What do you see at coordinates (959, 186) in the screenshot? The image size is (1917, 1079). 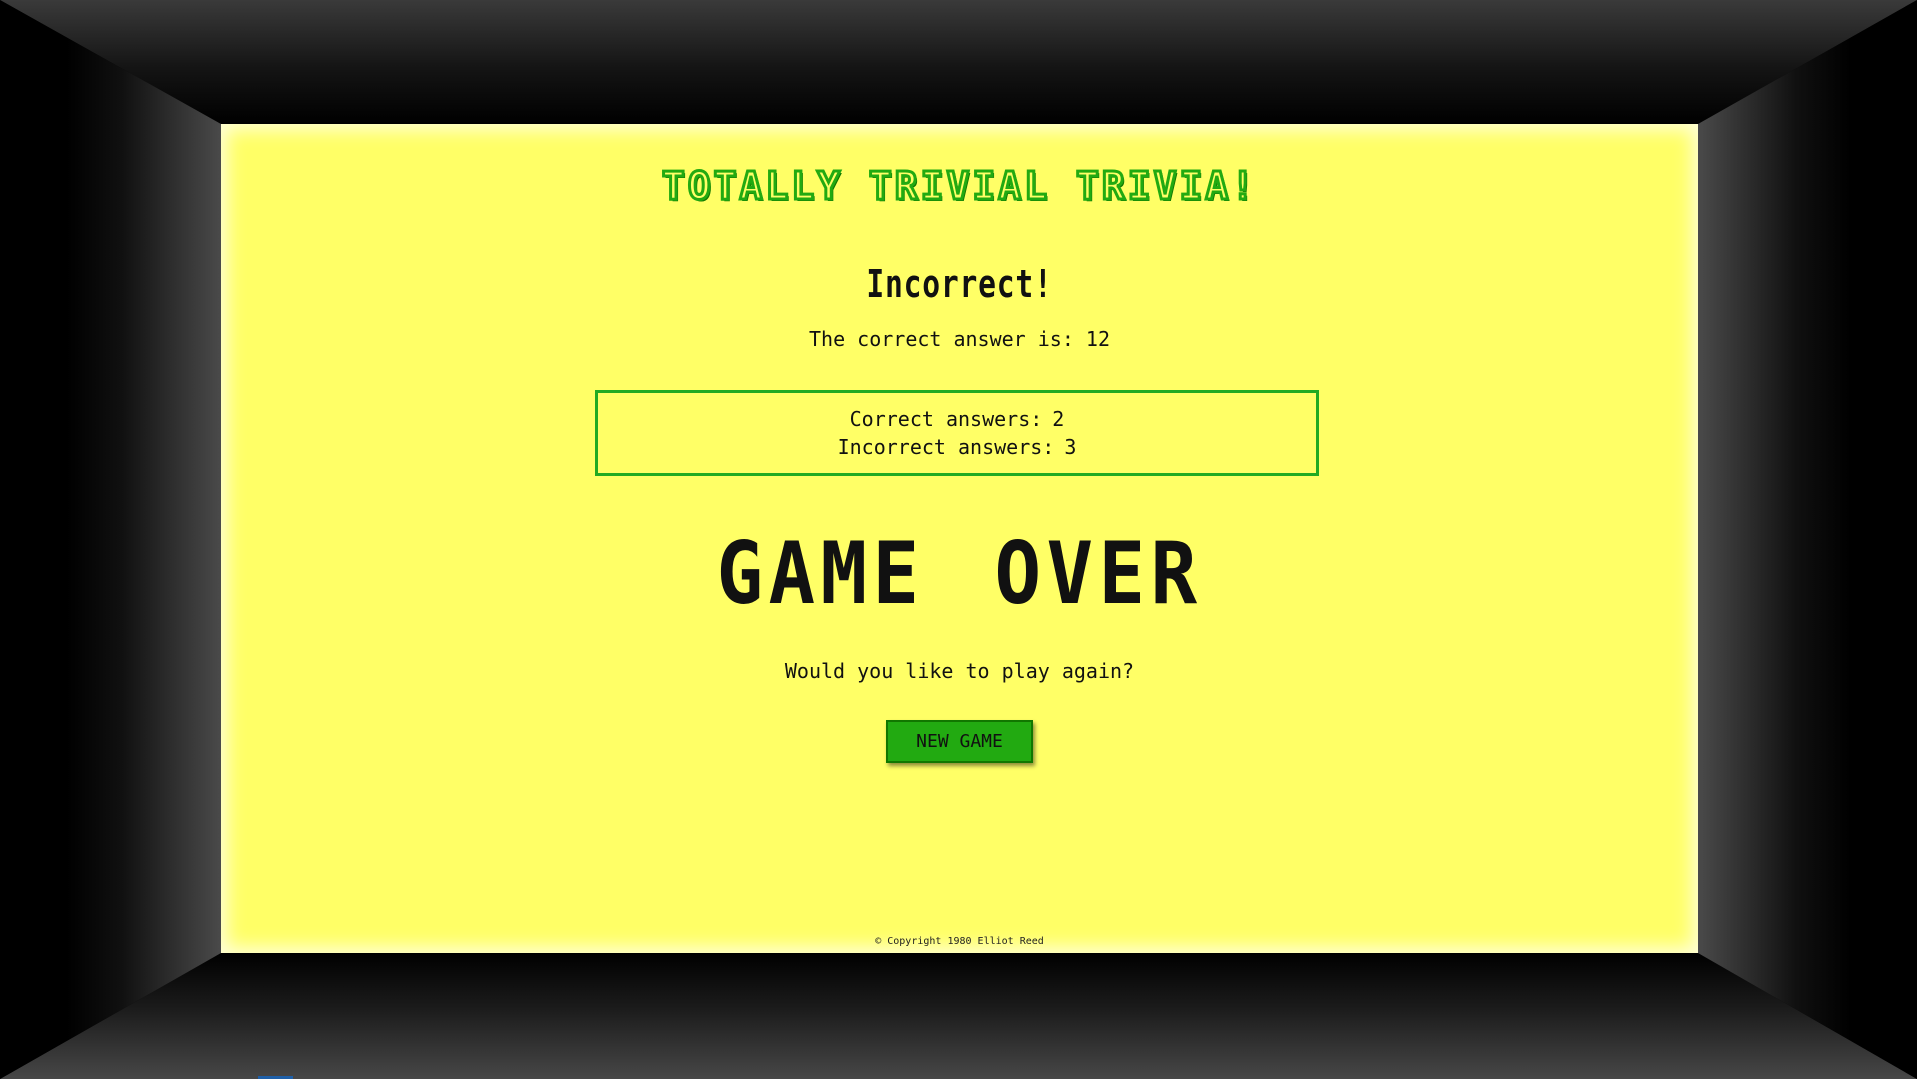 I see `app-title: Totally Trivial Trivia!` at bounding box center [959, 186].